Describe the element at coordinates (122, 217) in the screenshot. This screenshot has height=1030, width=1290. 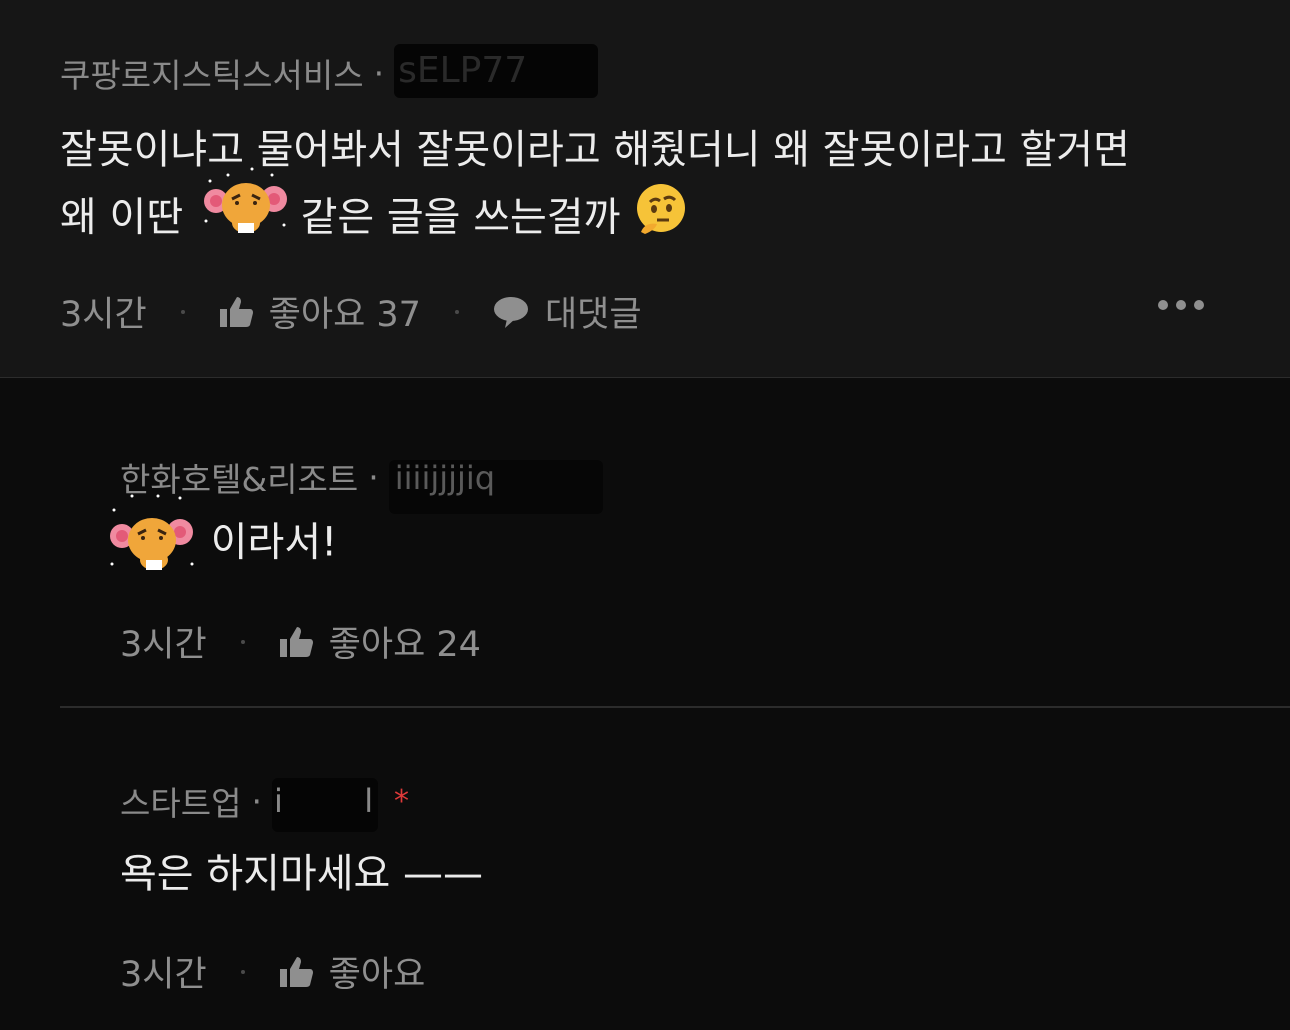
I see `comment-text-segment: 왜 이딴` at that location.